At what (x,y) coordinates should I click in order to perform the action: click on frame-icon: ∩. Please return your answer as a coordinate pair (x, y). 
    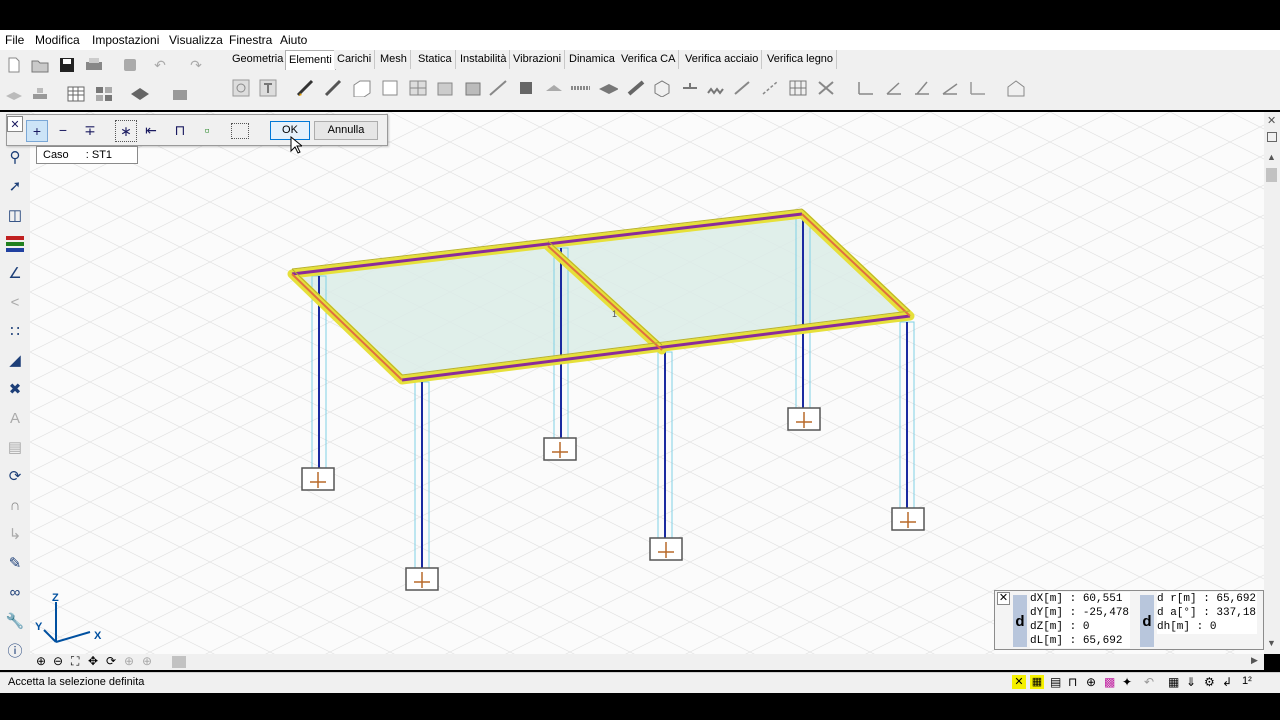
    Looking at the image, I should click on (15, 505).